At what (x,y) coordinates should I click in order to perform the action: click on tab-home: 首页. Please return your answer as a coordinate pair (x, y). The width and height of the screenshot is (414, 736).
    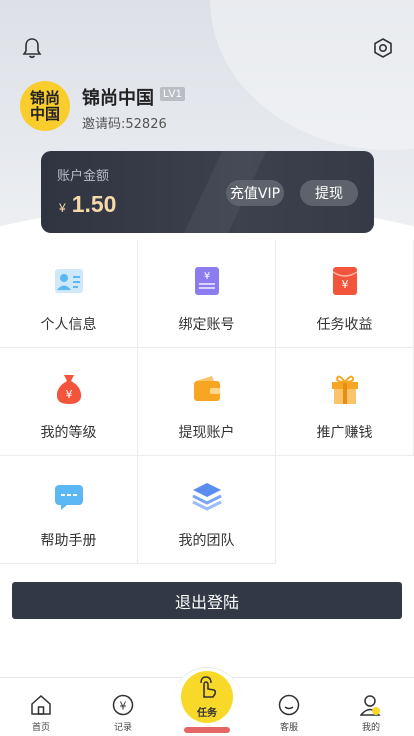
    Looking at the image, I should click on (41, 707).